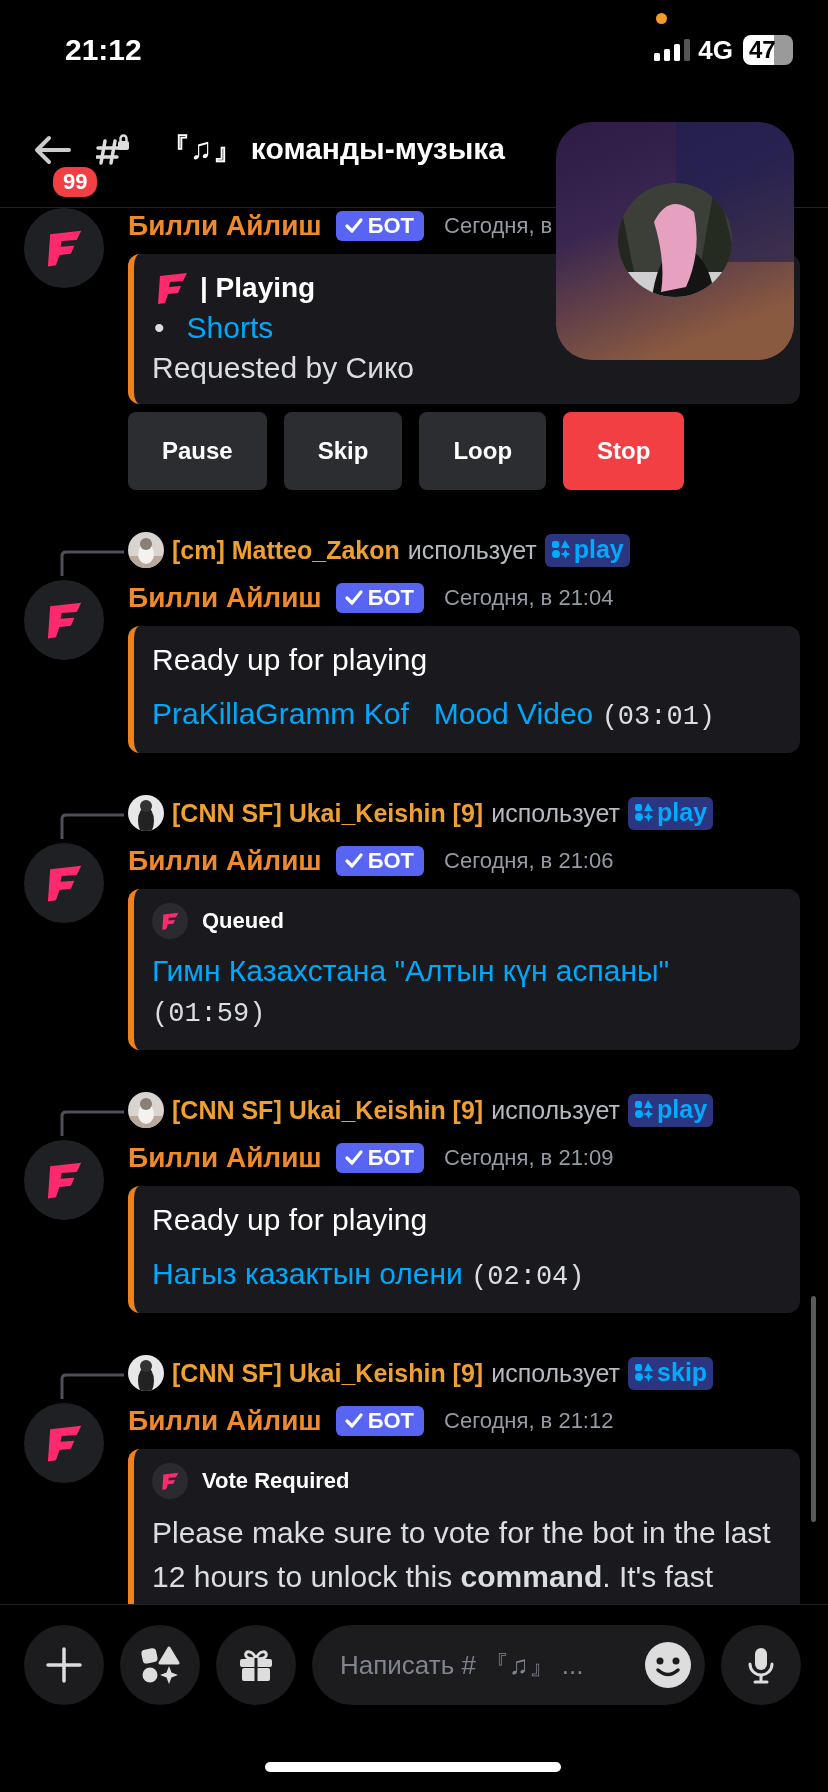  What do you see at coordinates (529, 1421) in the screenshot?
I see `message-time: Сегодня, в 21:12` at bounding box center [529, 1421].